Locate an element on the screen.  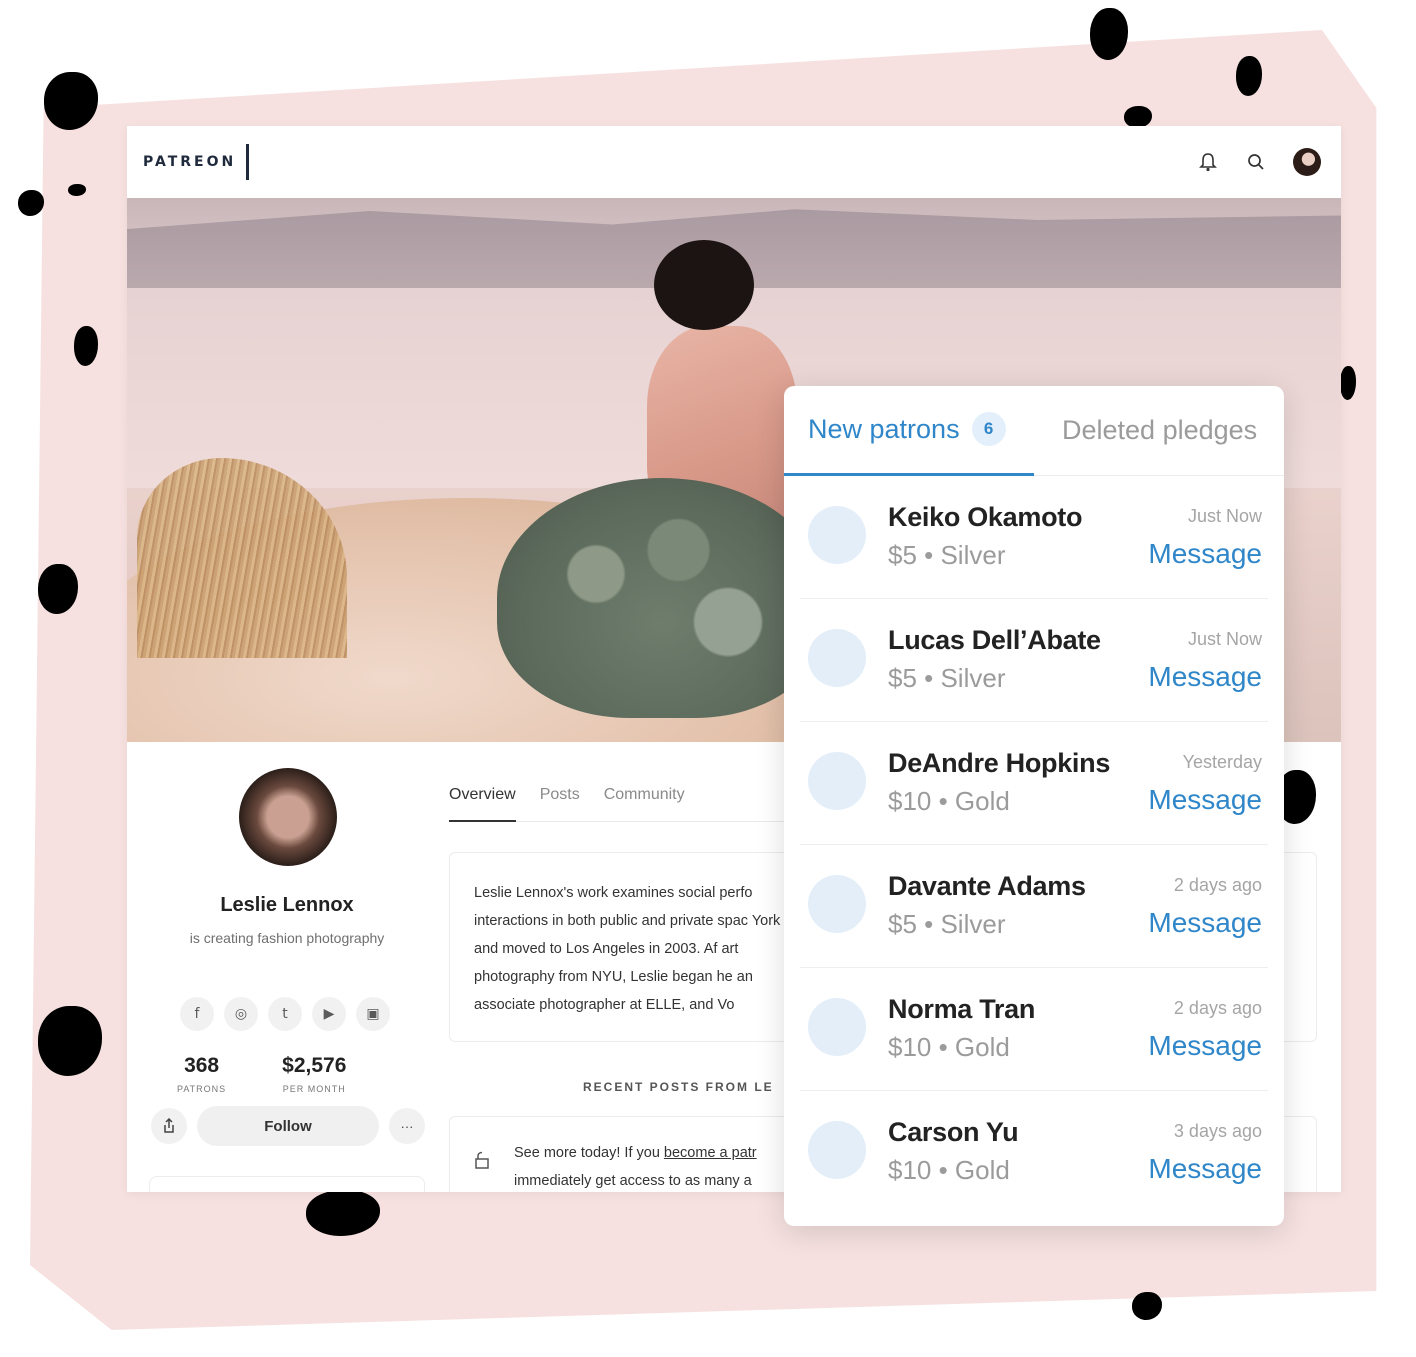
instagram-icon: ◎ is located at coordinates (241, 1014).